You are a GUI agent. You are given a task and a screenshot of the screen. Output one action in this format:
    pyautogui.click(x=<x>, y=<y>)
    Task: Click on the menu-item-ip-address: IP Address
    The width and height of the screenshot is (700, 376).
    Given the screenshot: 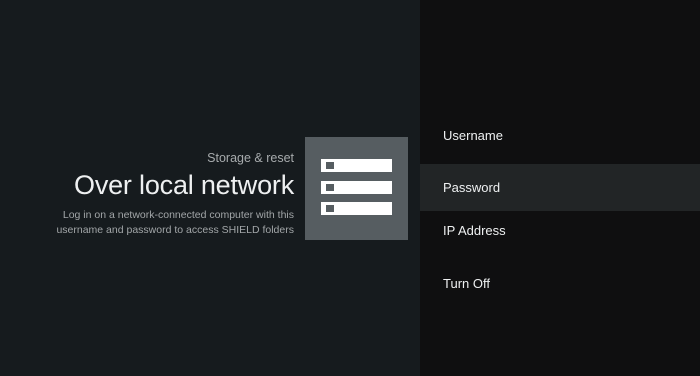 What is the action you would take?
    pyautogui.click(x=560, y=230)
    